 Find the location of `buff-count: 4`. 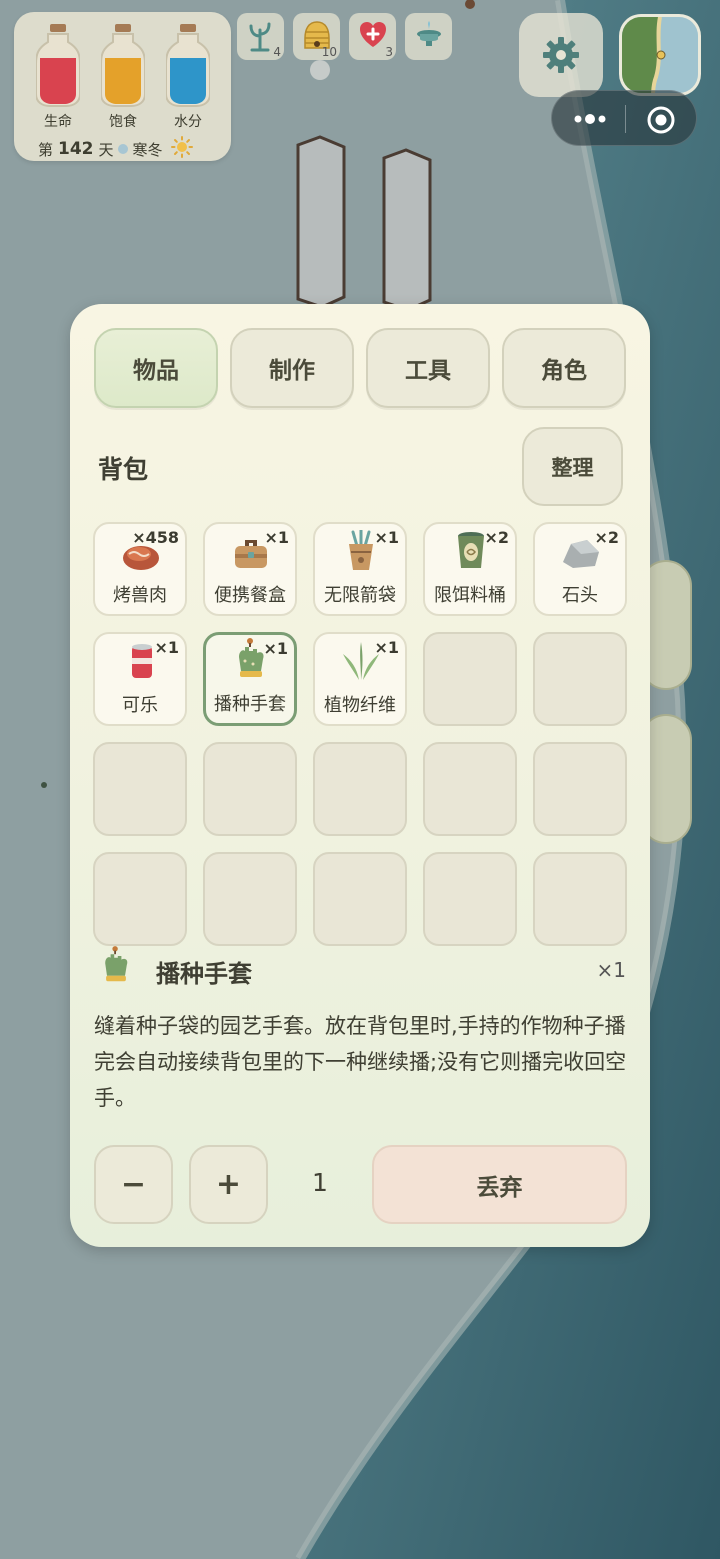

buff-count: 4 is located at coordinates (277, 52).